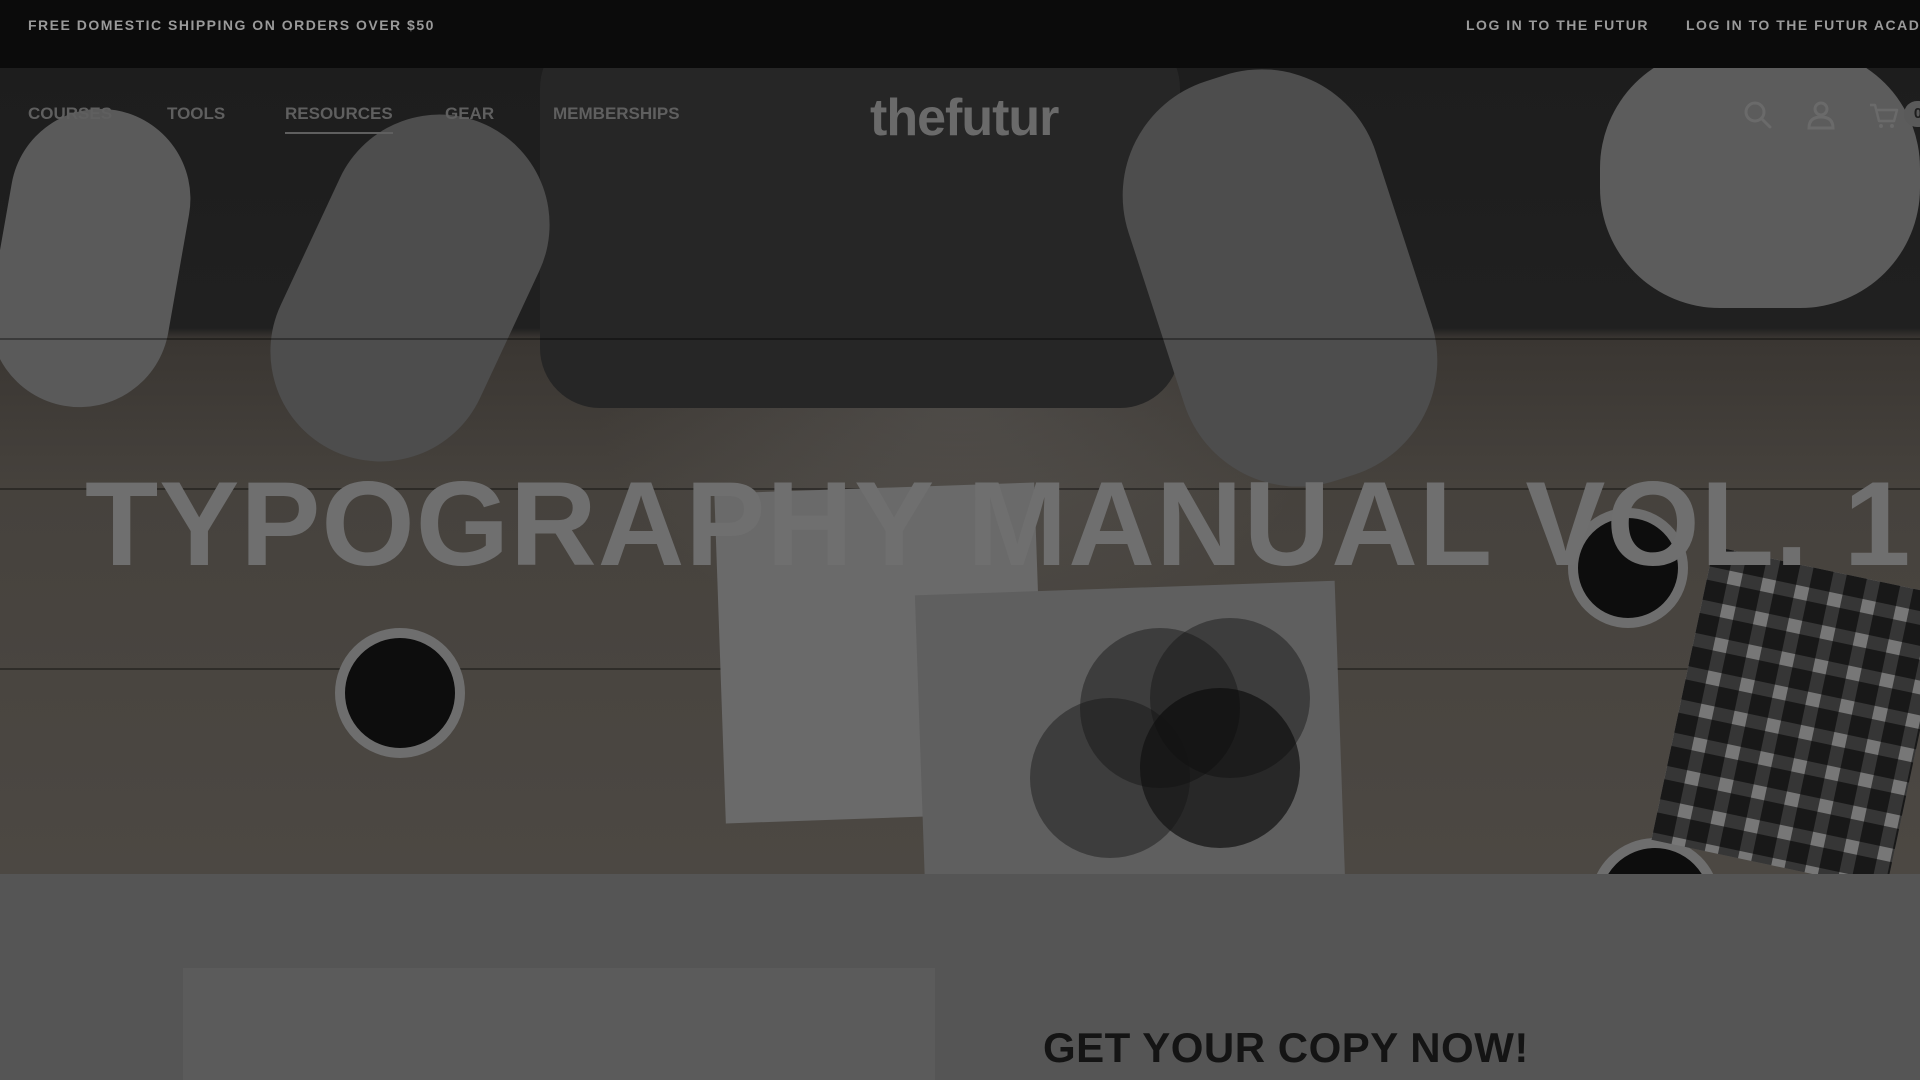 The height and width of the screenshot is (1080, 1920). I want to click on hero-title: TYPOGRAPHY MANUAL VOL. 1, so click(998, 524).